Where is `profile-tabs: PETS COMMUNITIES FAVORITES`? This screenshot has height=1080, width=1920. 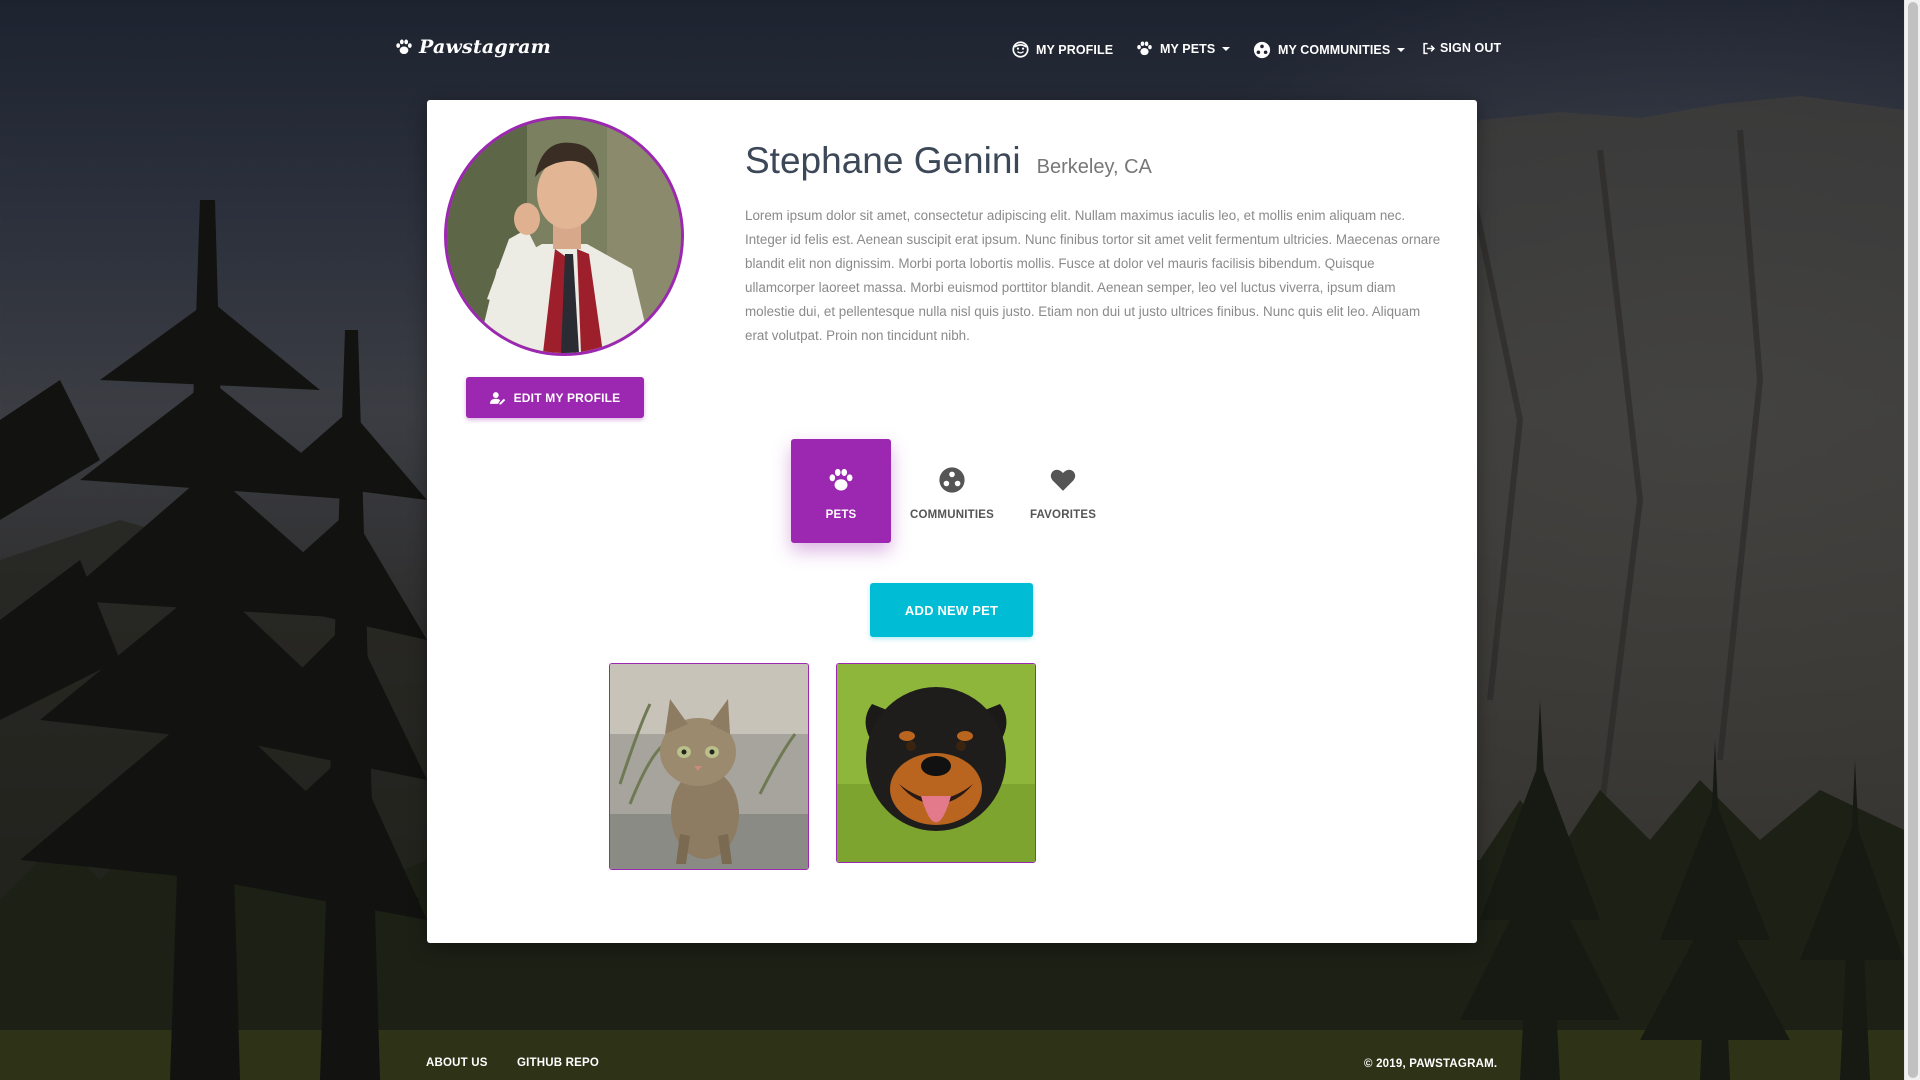
profile-tabs: PETS COMMUNITIES FAVORITES is located at coordinates (943, 491).